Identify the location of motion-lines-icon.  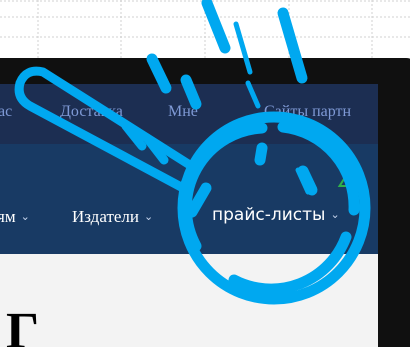
(227, 55).